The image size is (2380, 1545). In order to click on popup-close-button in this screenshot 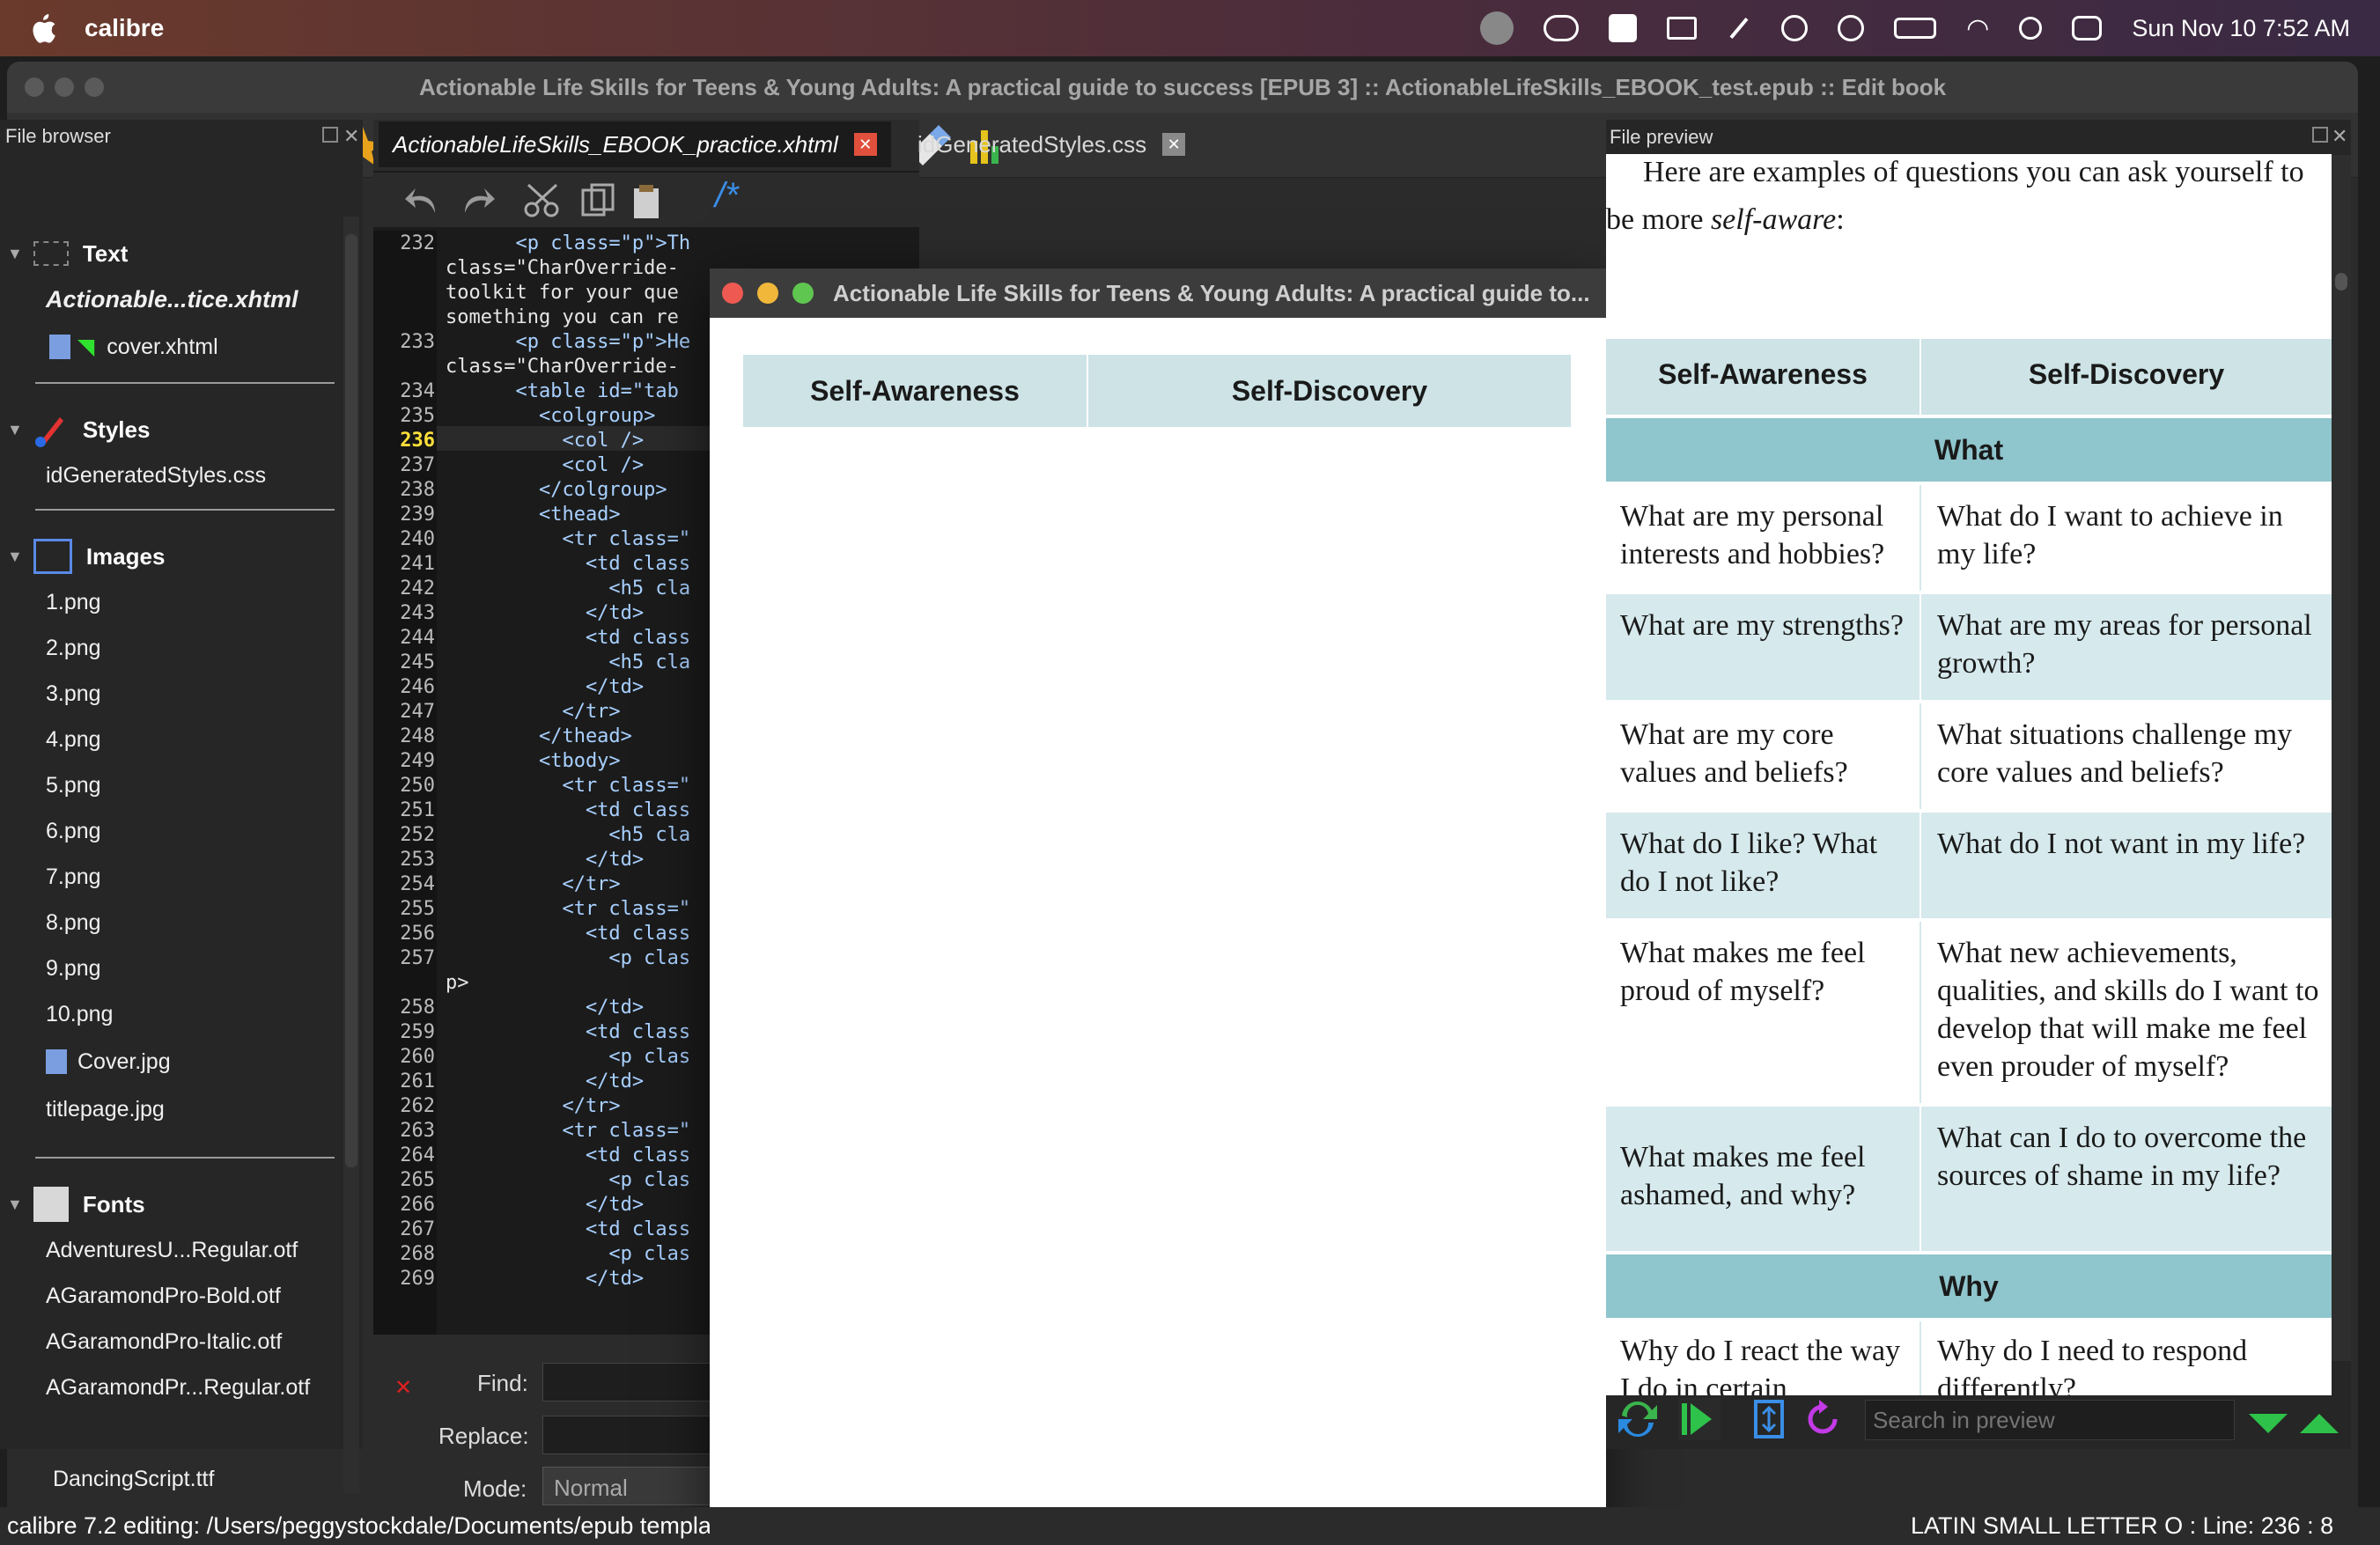, I will do `click(732, 293)`.